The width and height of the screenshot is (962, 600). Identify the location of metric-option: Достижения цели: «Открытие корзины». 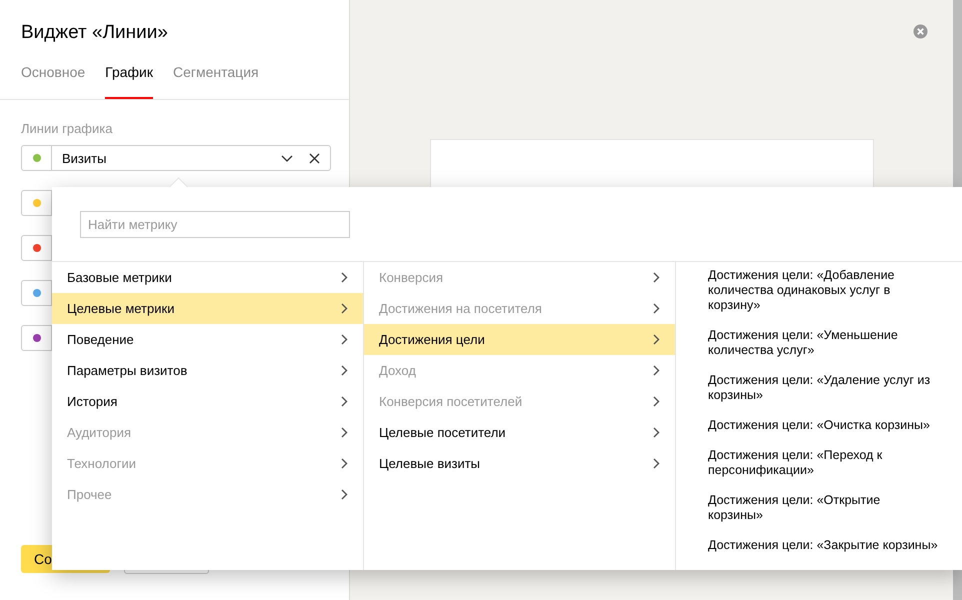
(823, 508).